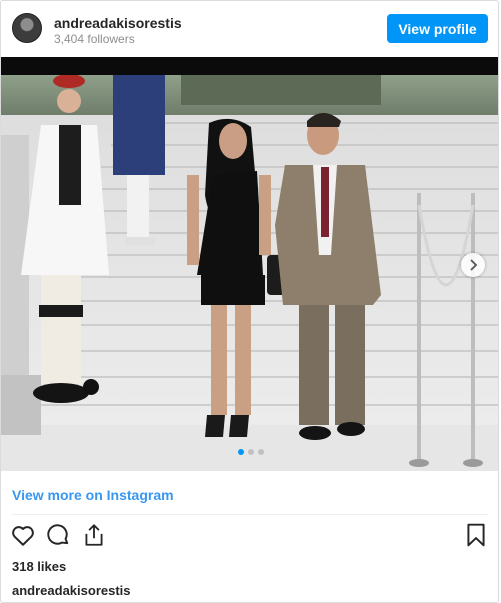 The height and width of the screenshot is (603, 501). I want to click on carousel-dot-active, so click(240, 452).